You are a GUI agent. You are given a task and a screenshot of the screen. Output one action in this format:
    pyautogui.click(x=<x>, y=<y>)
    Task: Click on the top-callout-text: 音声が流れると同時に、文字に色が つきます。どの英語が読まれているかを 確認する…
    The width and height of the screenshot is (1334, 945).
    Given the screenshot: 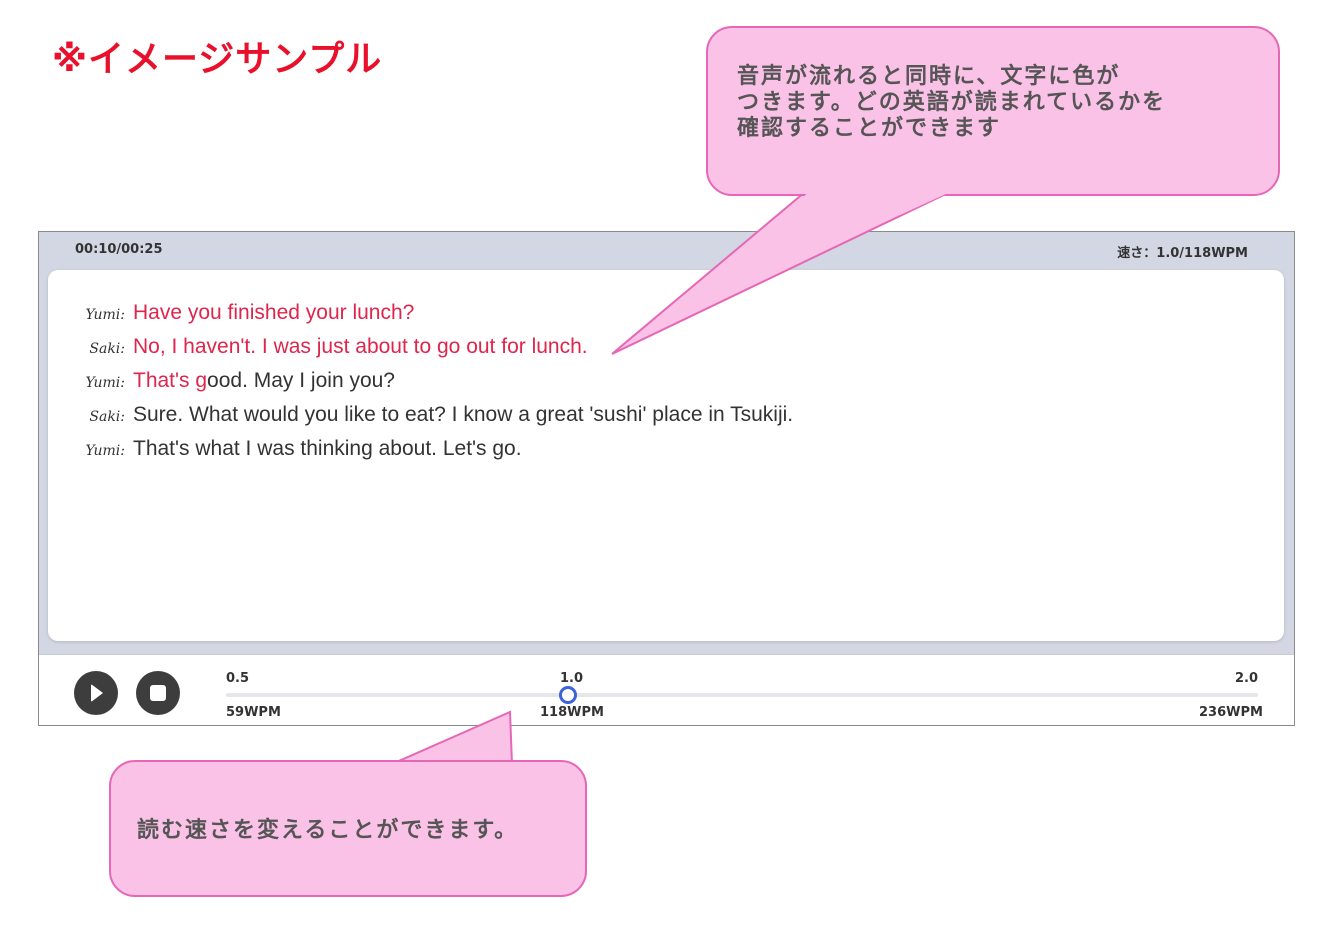 What is the action you would take?
    pyautogui.click(x=952, y=102)
    